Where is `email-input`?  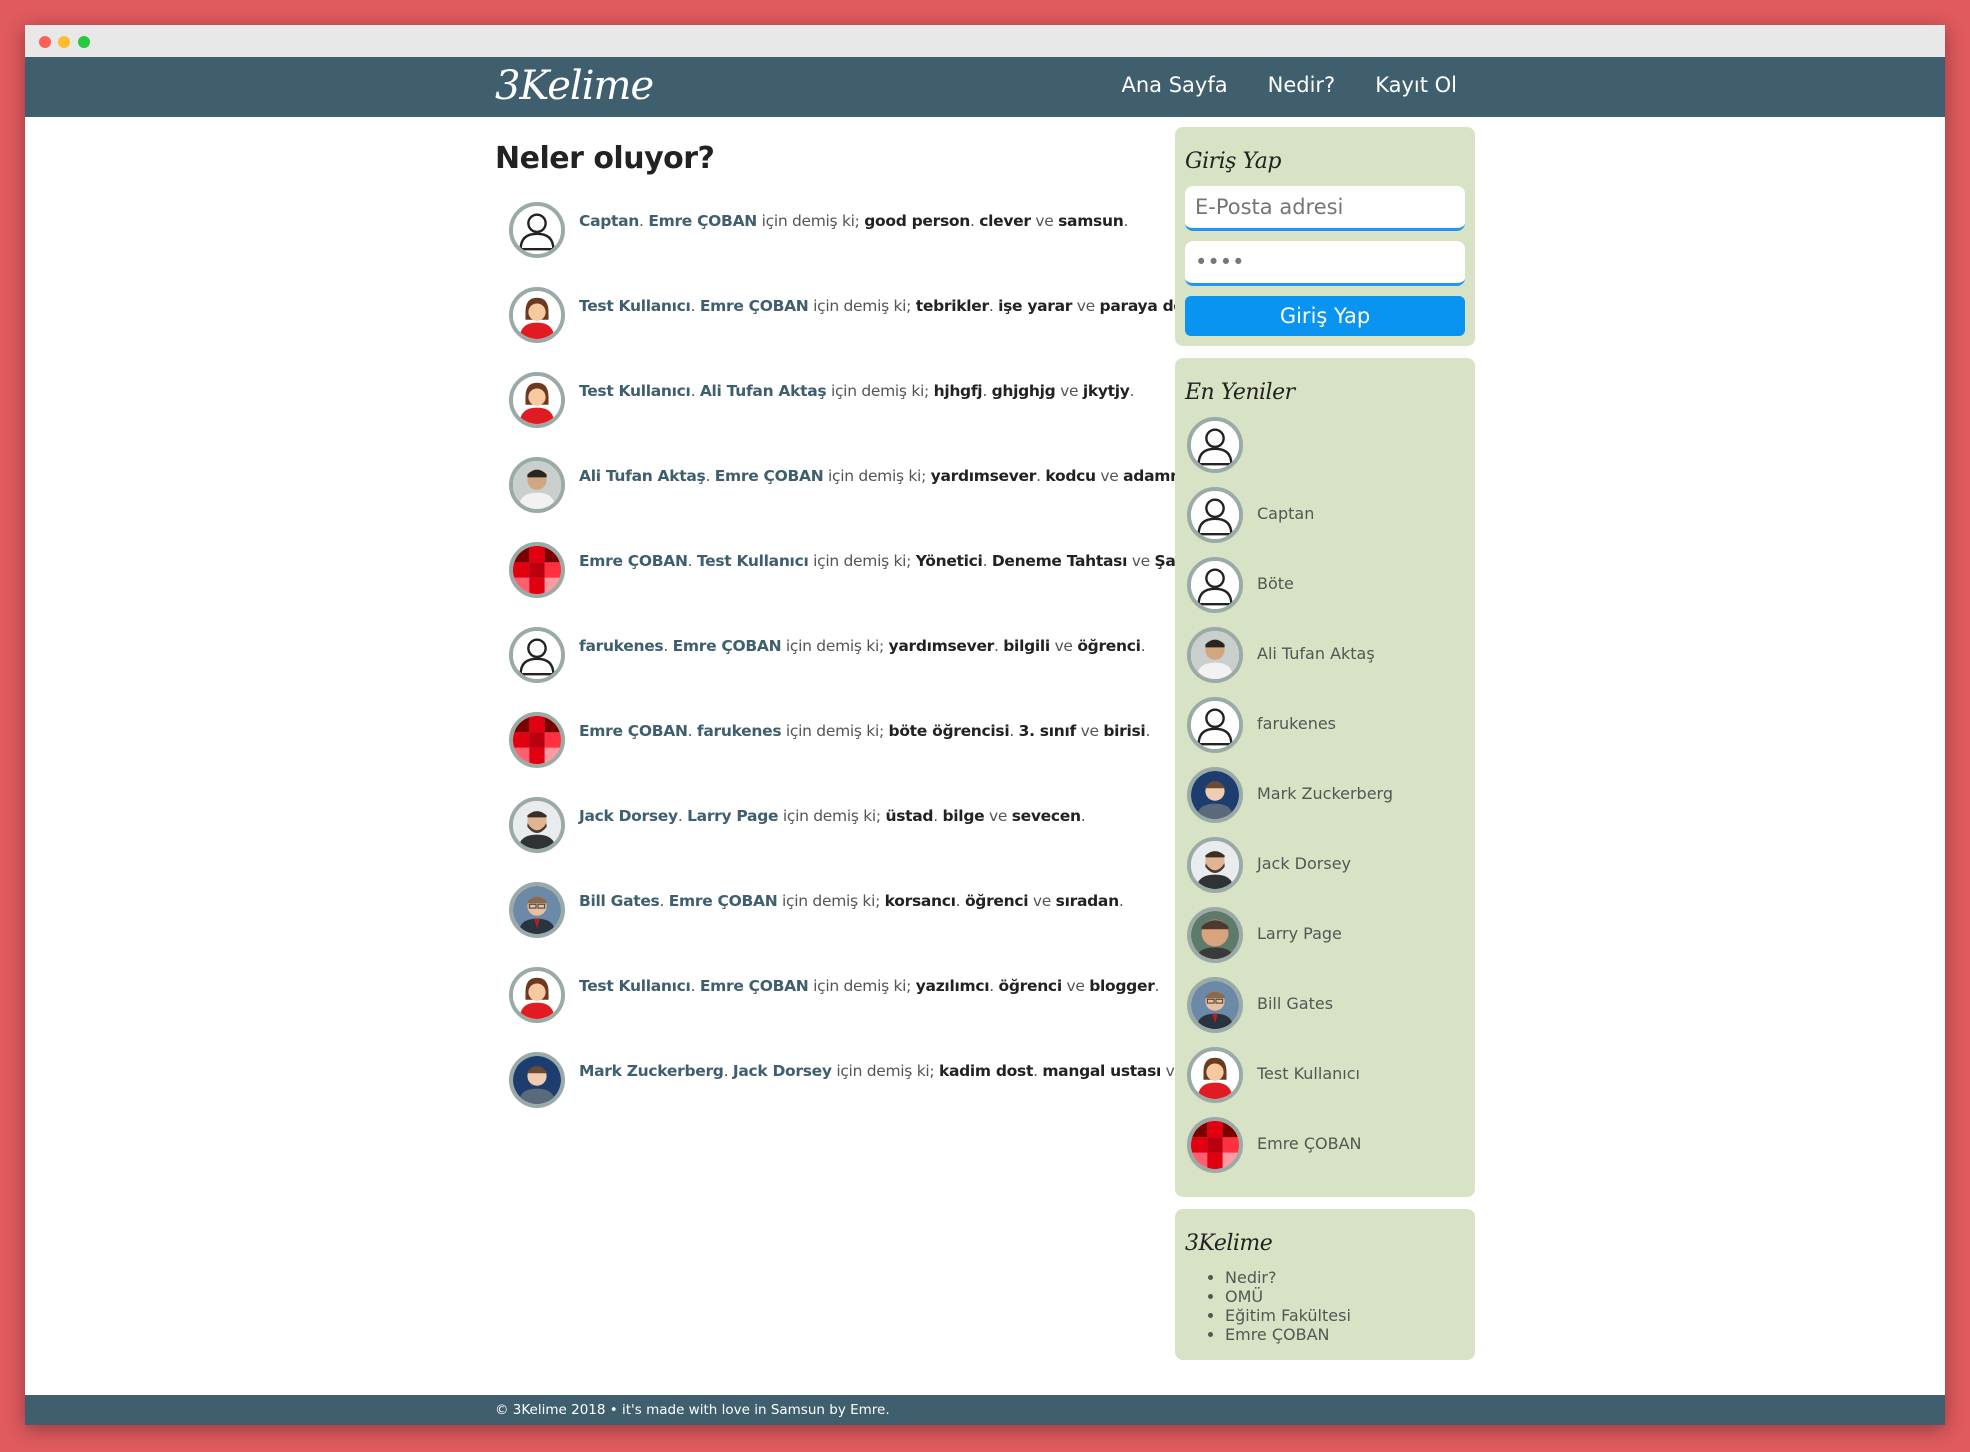 email-input is located at coordinates (1325, 208).